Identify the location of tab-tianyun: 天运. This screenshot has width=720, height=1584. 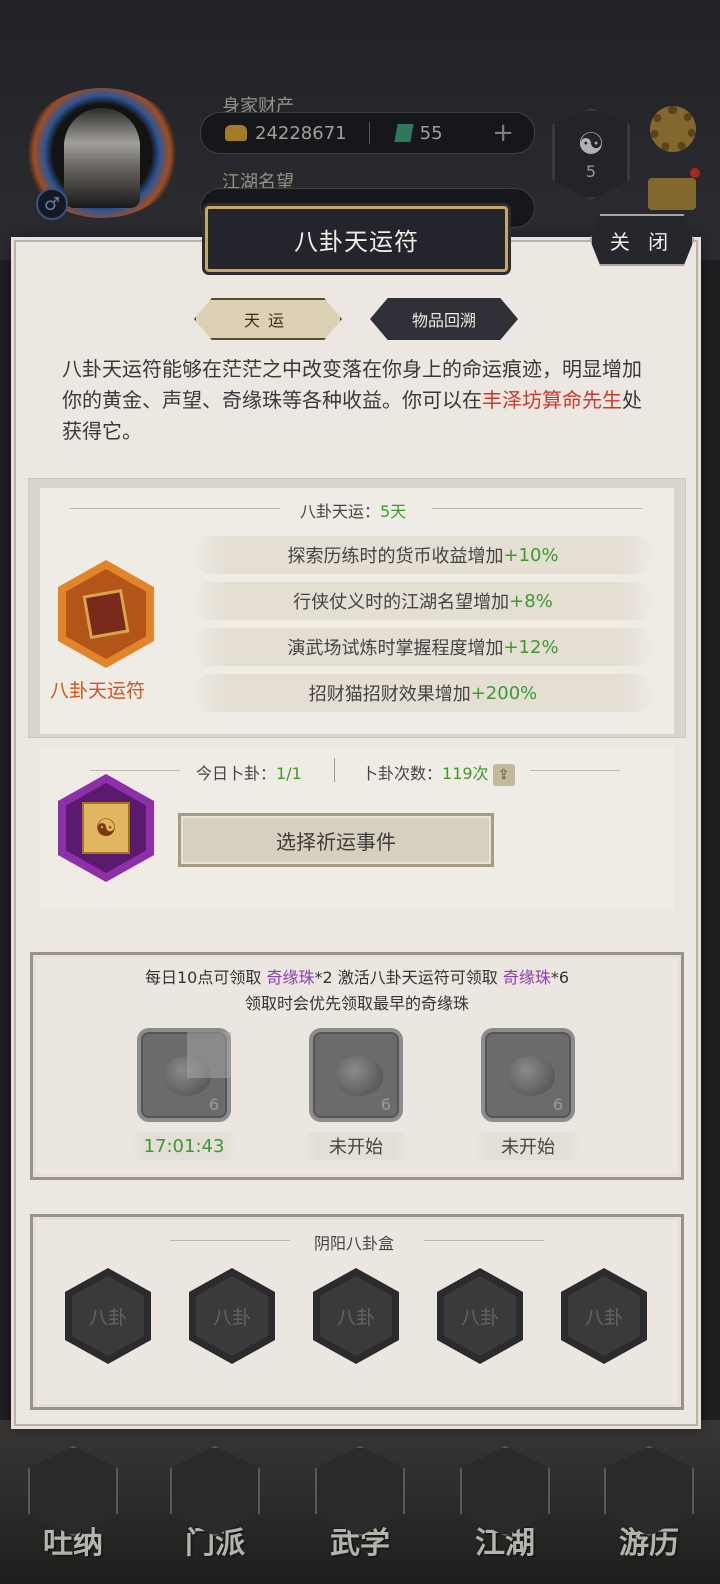
(268, 319).